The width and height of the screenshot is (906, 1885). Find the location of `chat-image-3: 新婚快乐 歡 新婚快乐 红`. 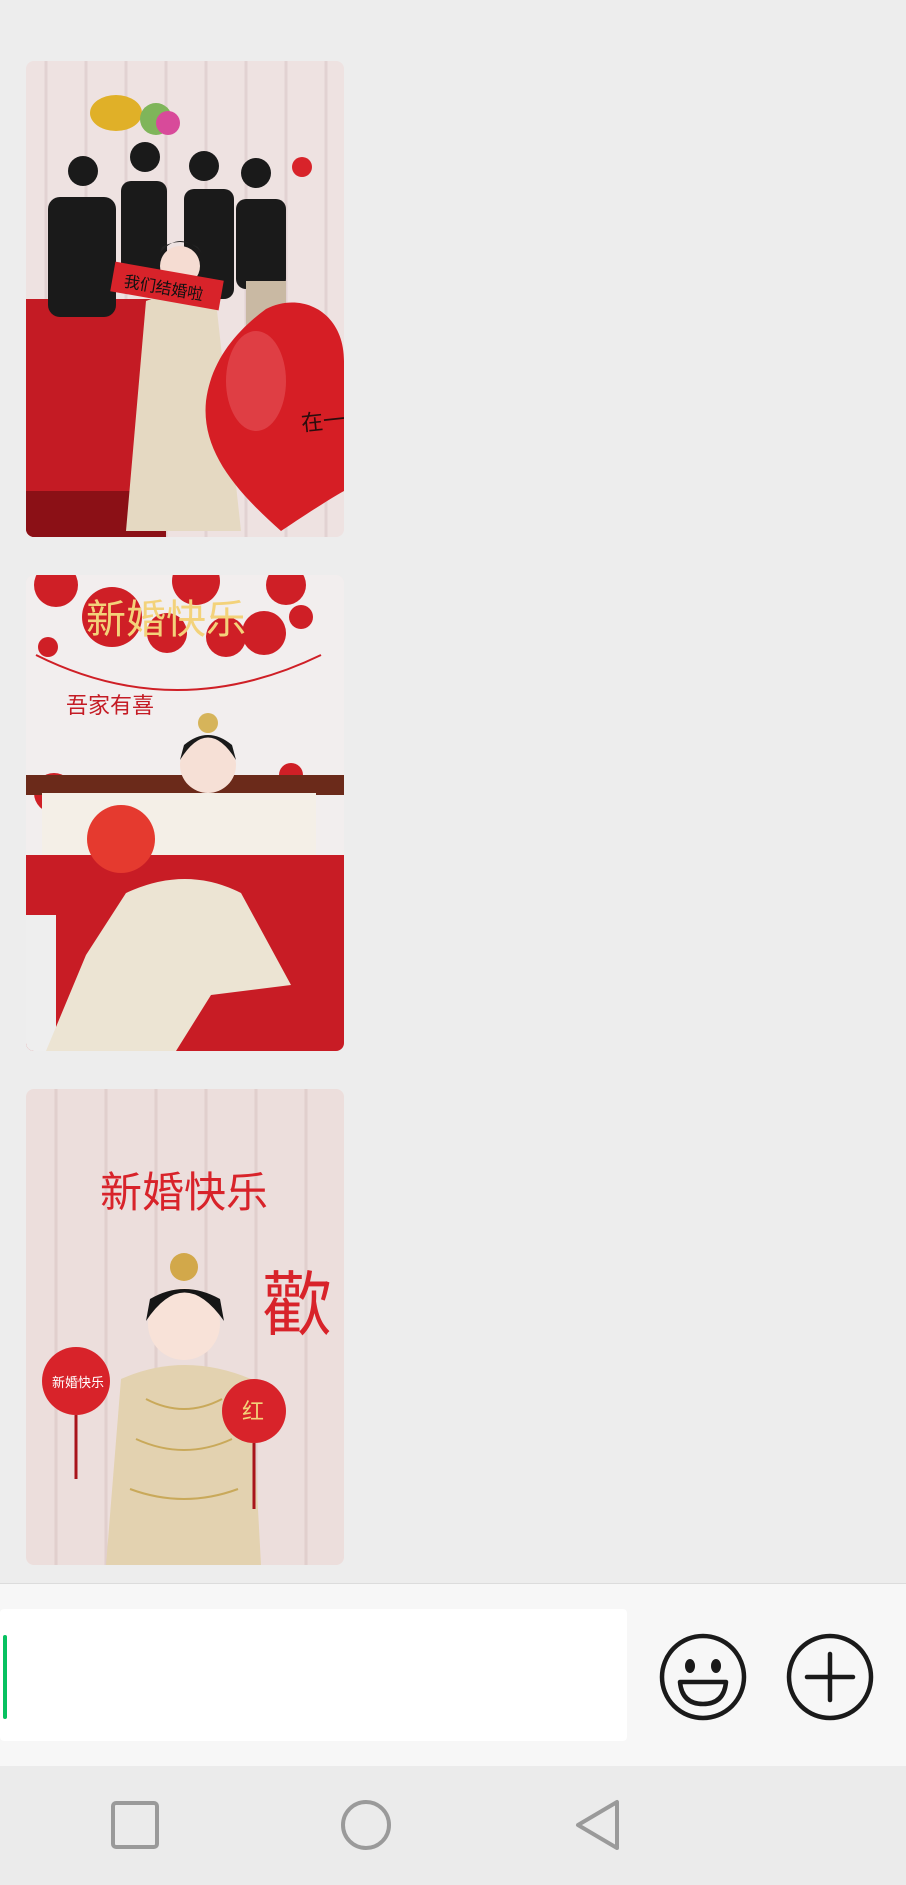

chat-image-3: 新婚快乐 歡 新婚快乐 红 is located at coordinates (185, 1327).